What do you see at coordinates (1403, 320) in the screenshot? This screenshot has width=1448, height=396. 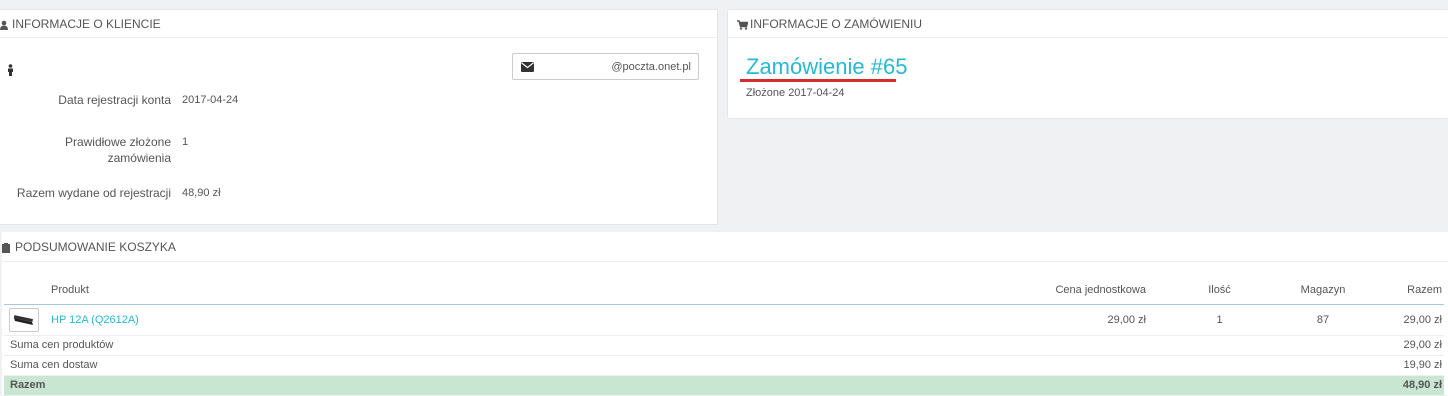 I see `product-total: 29,00 zł` at bounding box center [1403, 320].